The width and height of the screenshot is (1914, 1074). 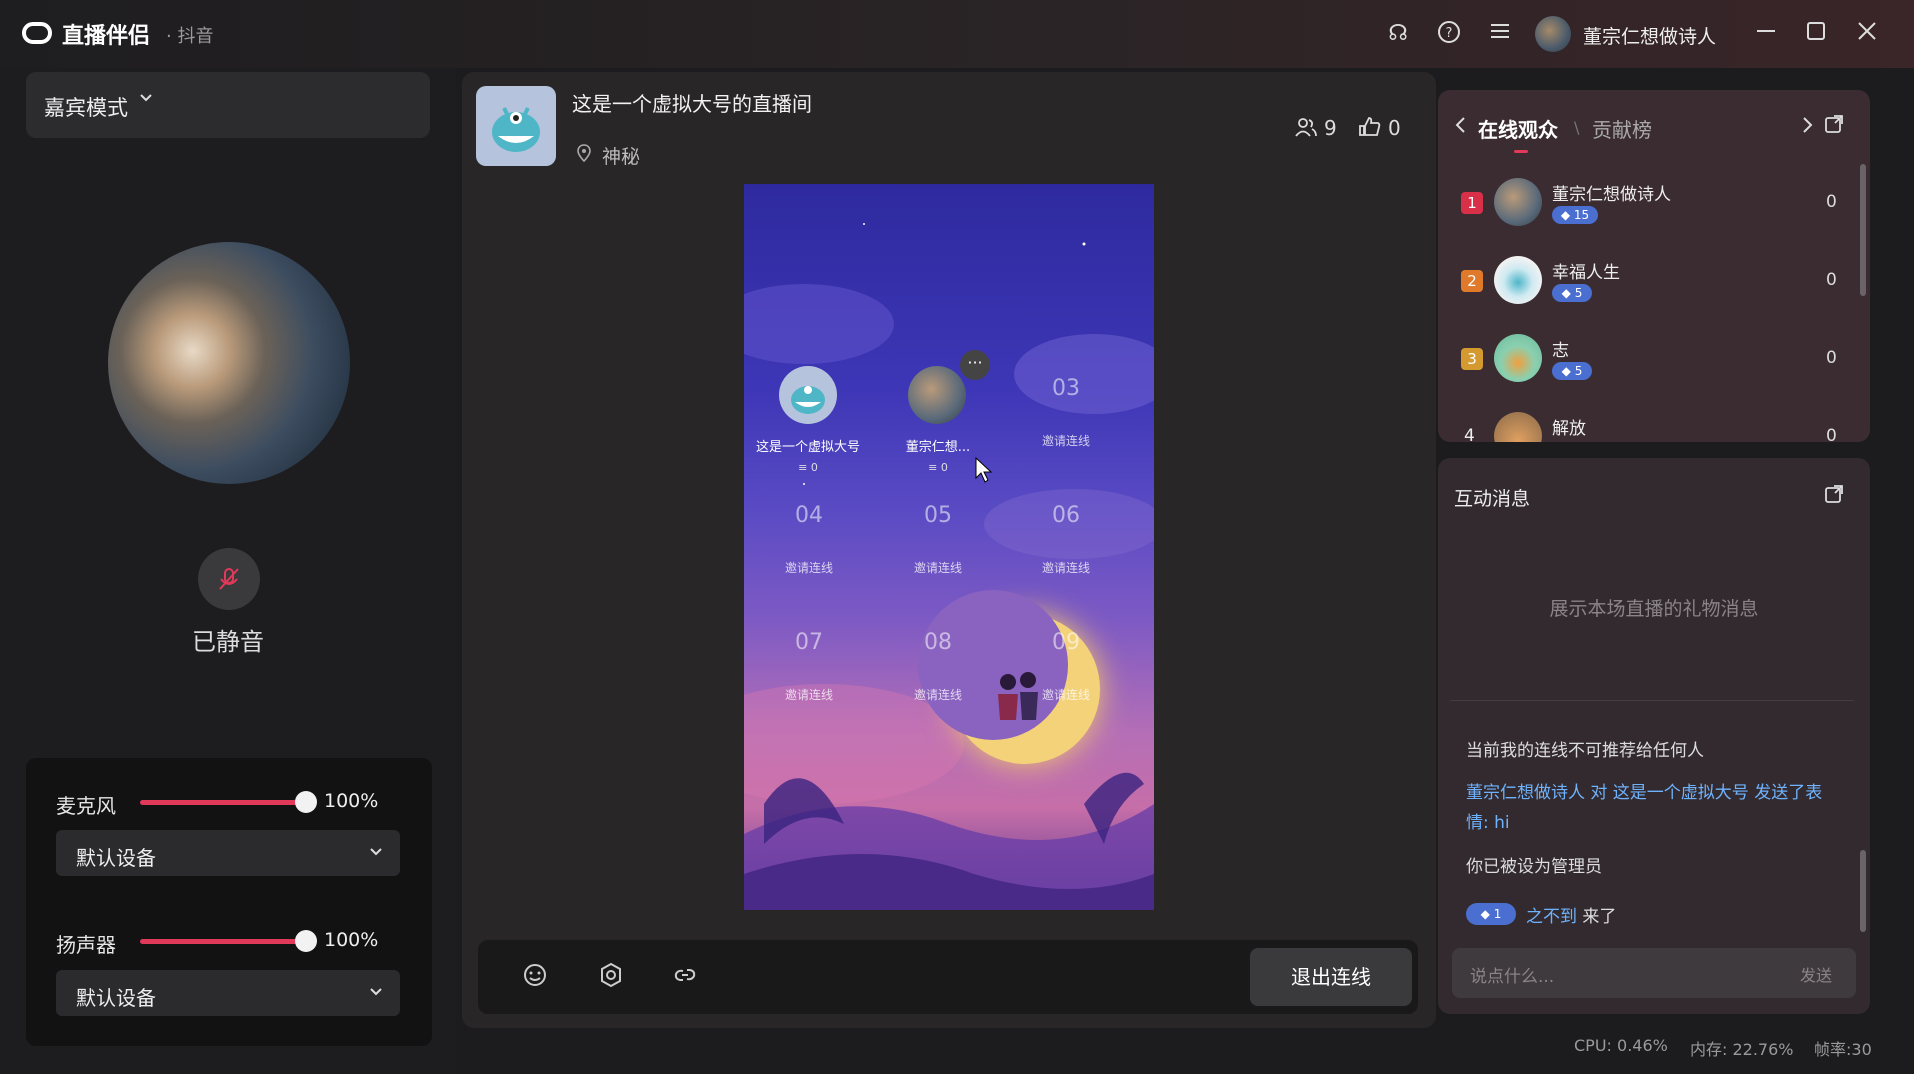 I want to click on mic-muted-icon, so click(x=229, y=579).